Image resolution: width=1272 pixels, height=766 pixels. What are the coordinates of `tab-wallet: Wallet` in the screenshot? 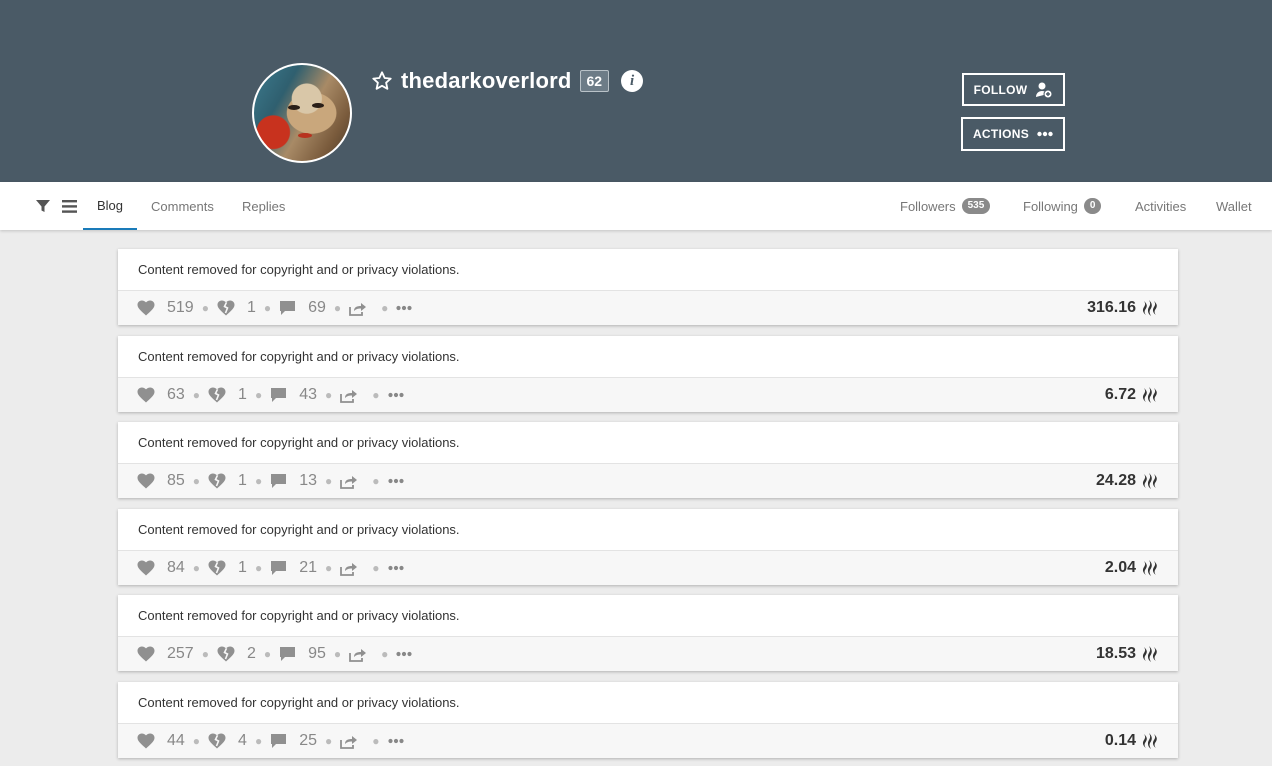 It's located at (1234, 206).